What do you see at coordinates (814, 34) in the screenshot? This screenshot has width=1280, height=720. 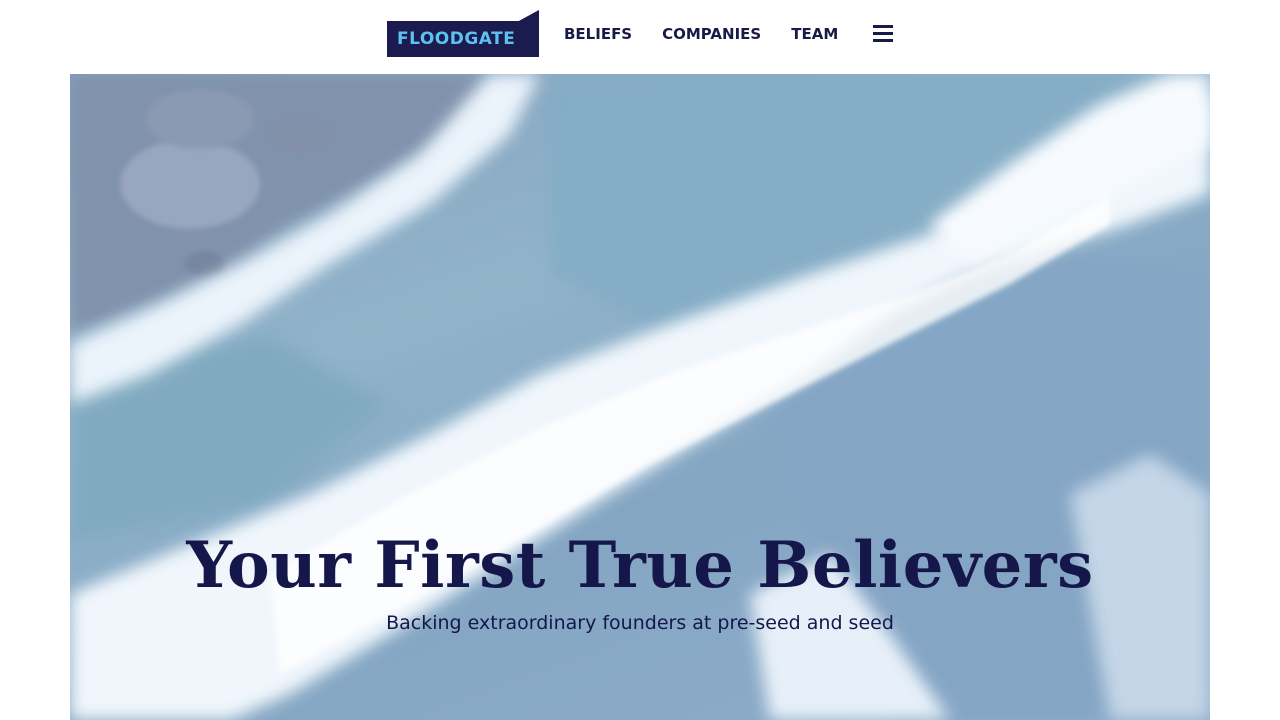 I see `nav-item-team: TEAM` at bounding box center [814, 34].